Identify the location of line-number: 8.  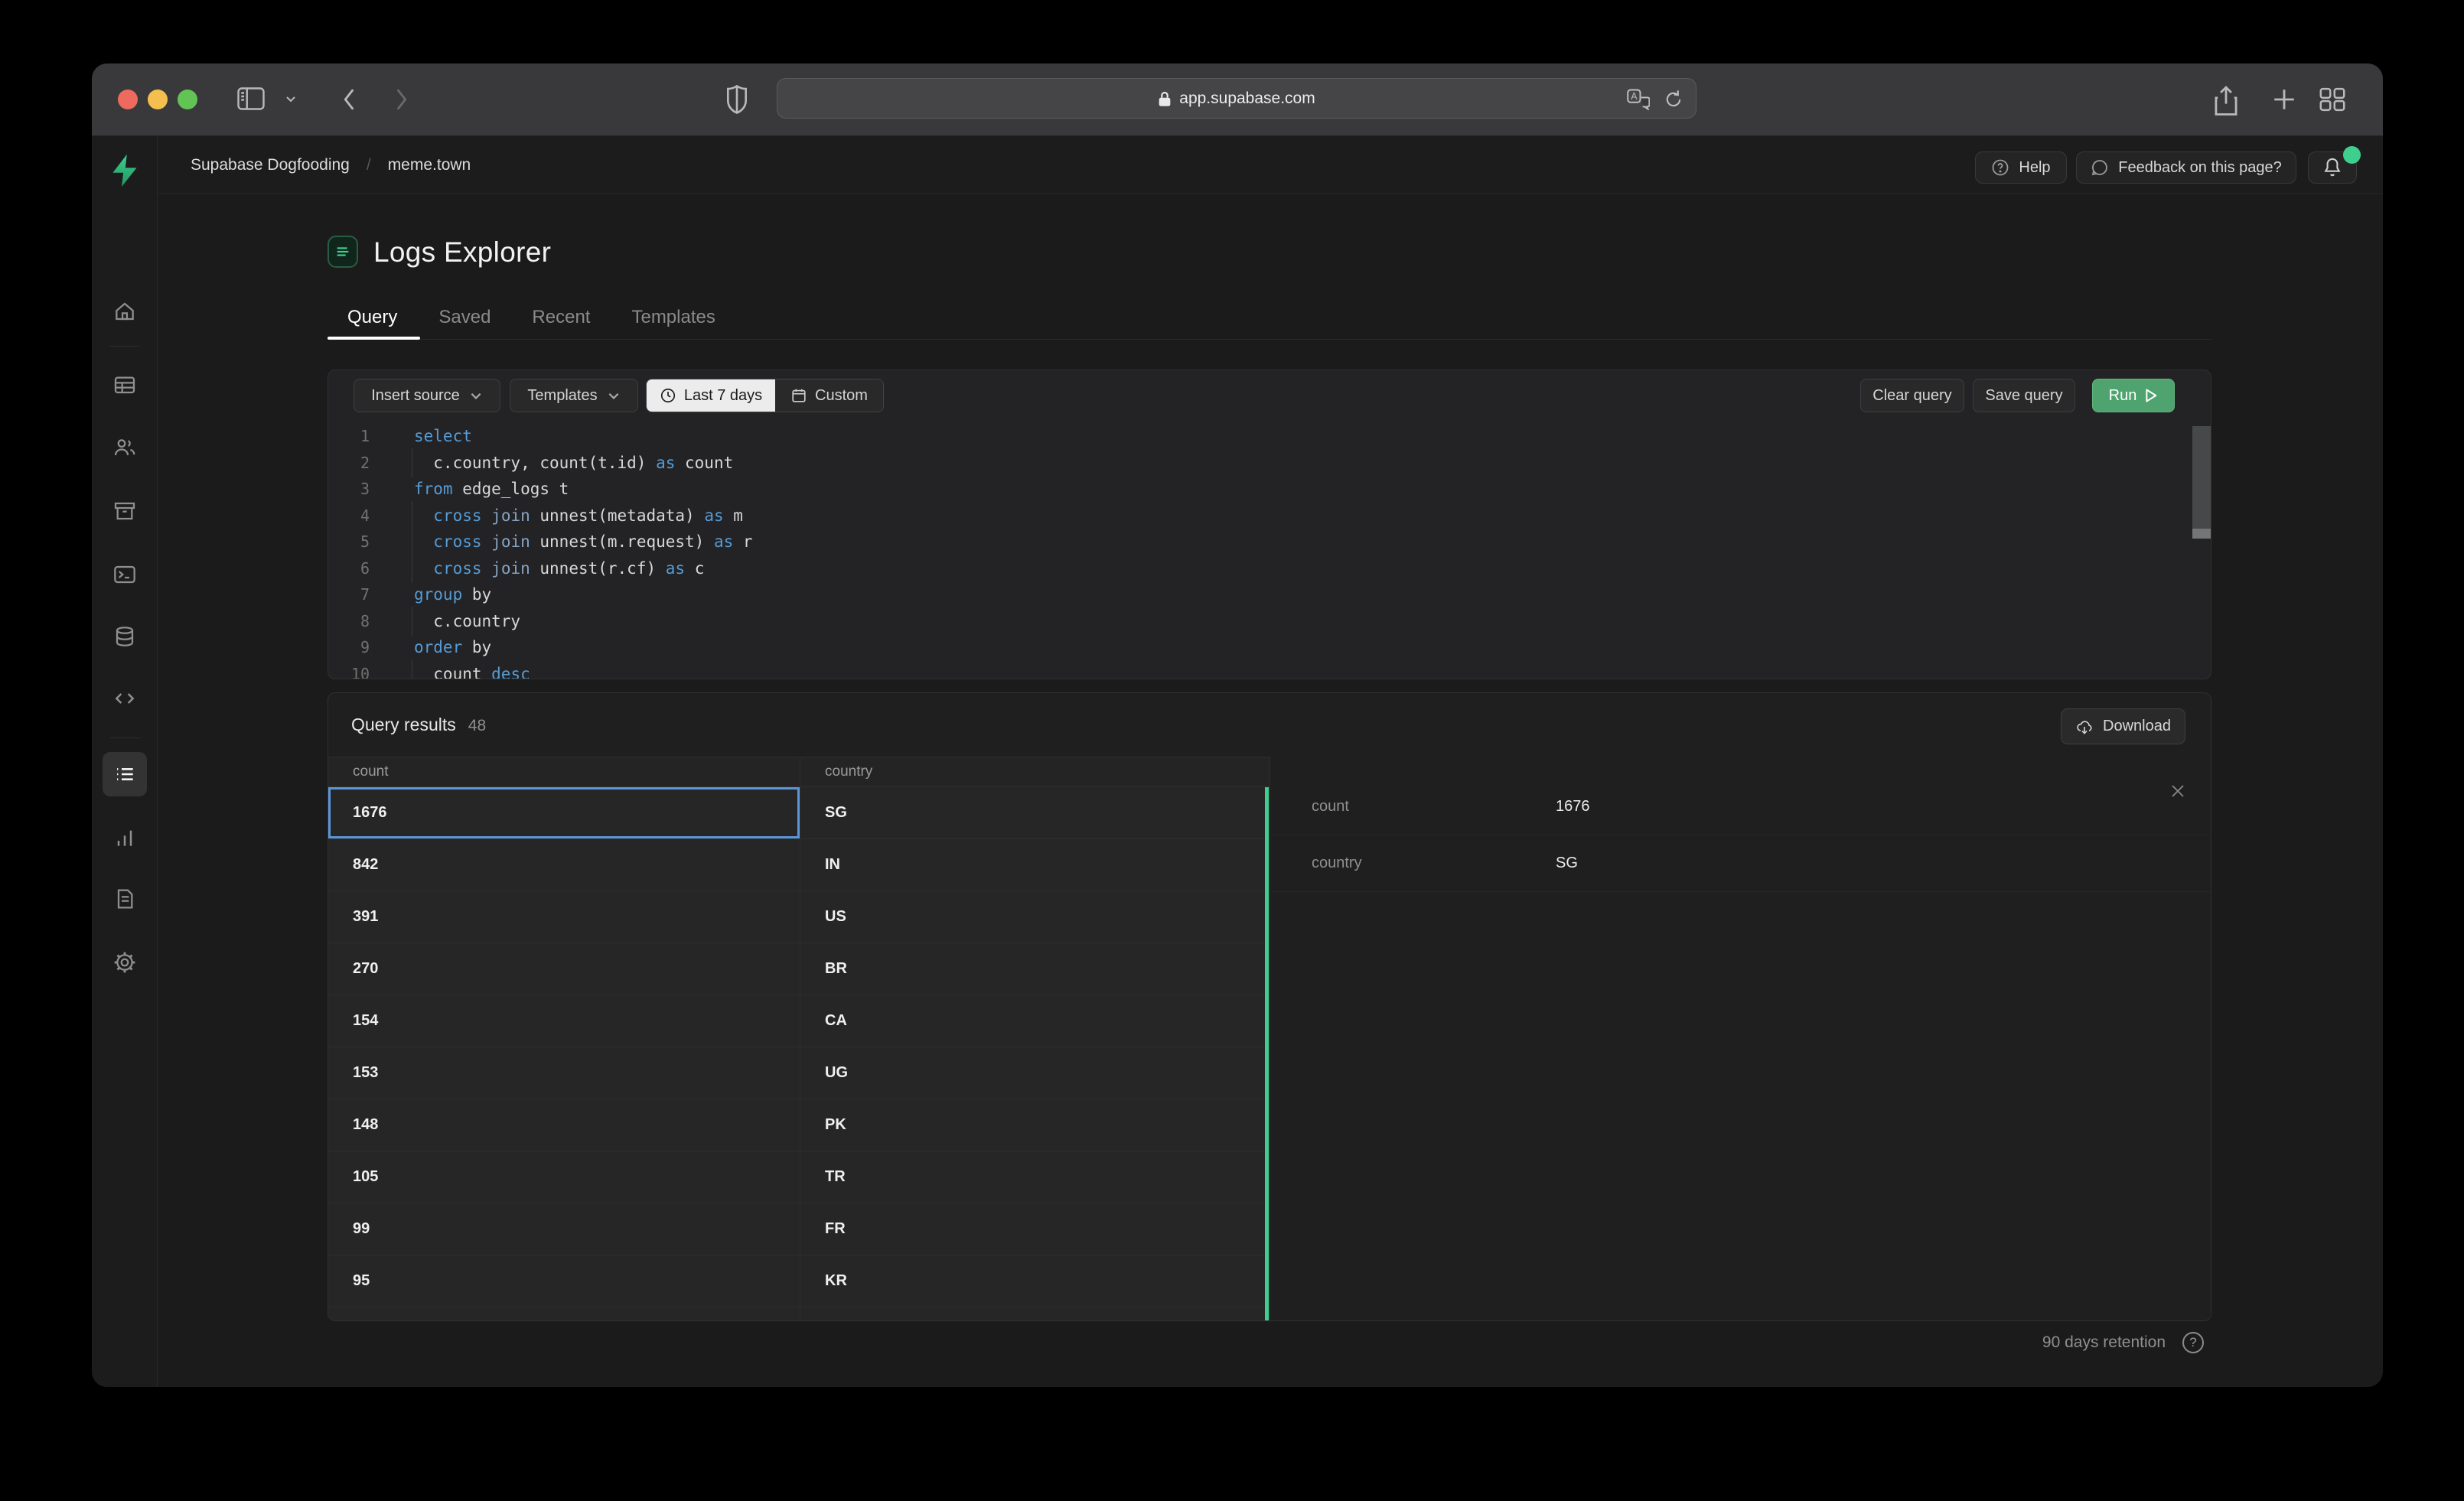
(365, 620).